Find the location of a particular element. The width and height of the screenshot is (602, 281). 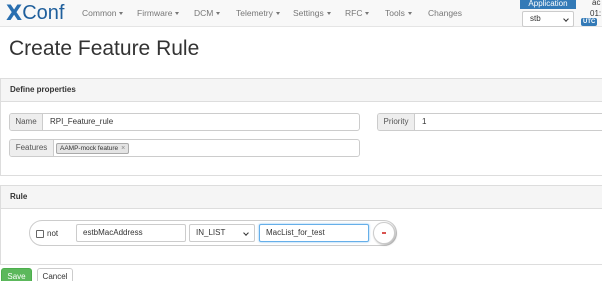

nav-changes: Changes is located at coordinates (445, 13).